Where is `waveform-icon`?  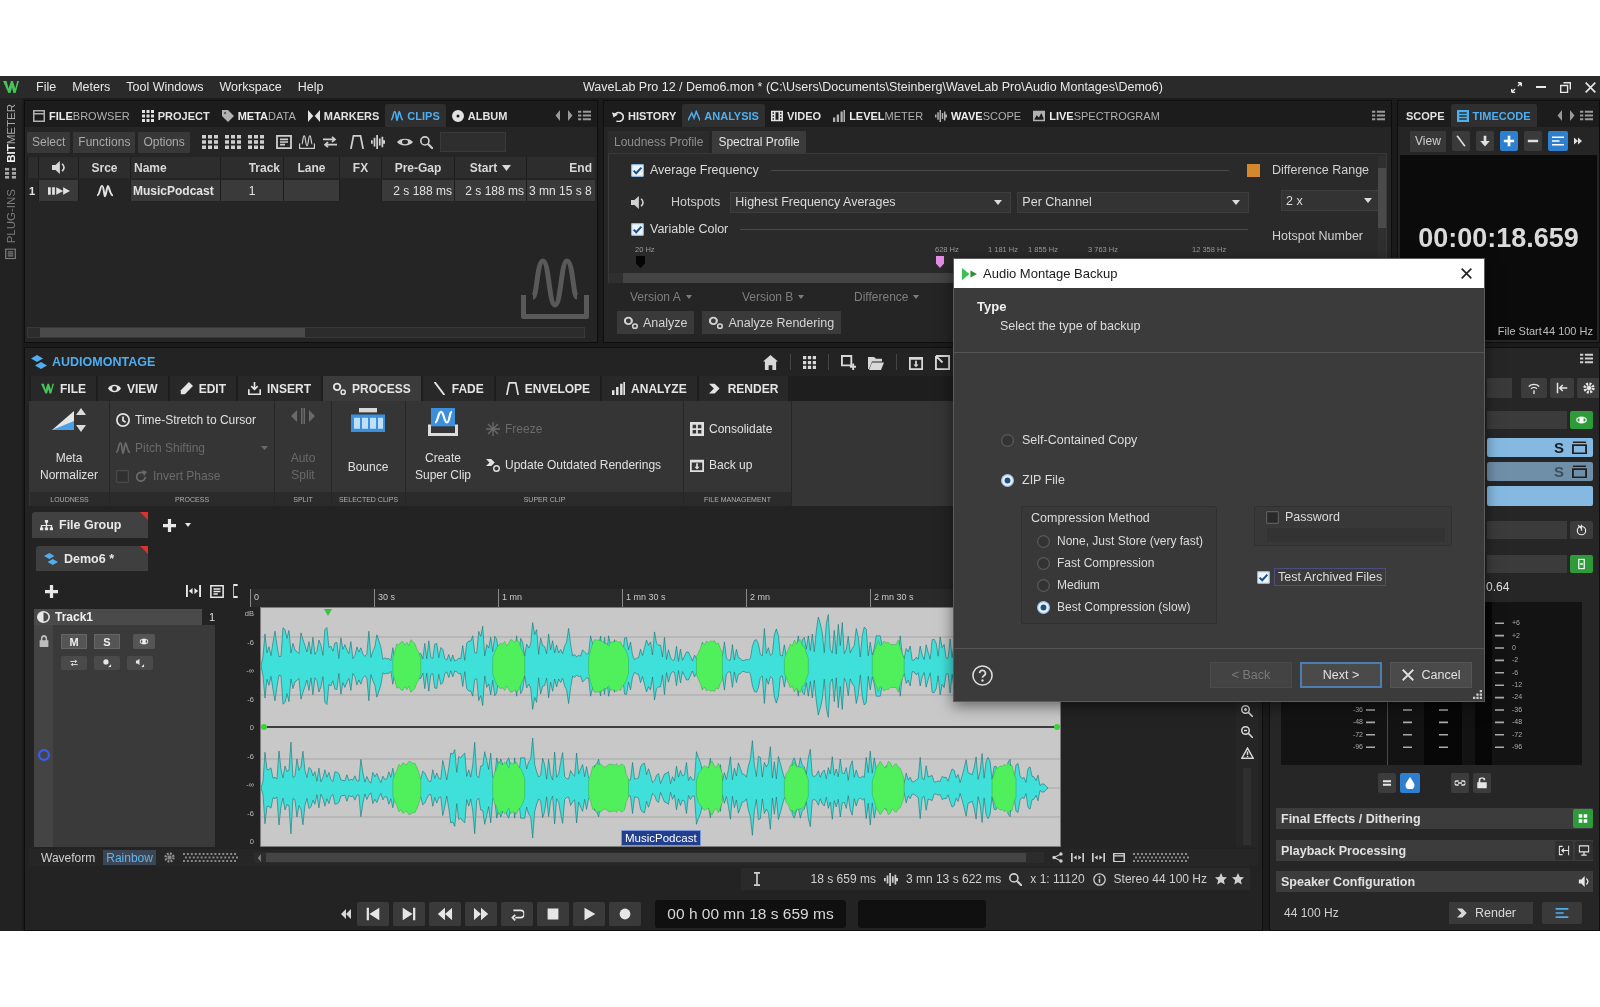 waveform-icon is located at coordinates (890, 879).